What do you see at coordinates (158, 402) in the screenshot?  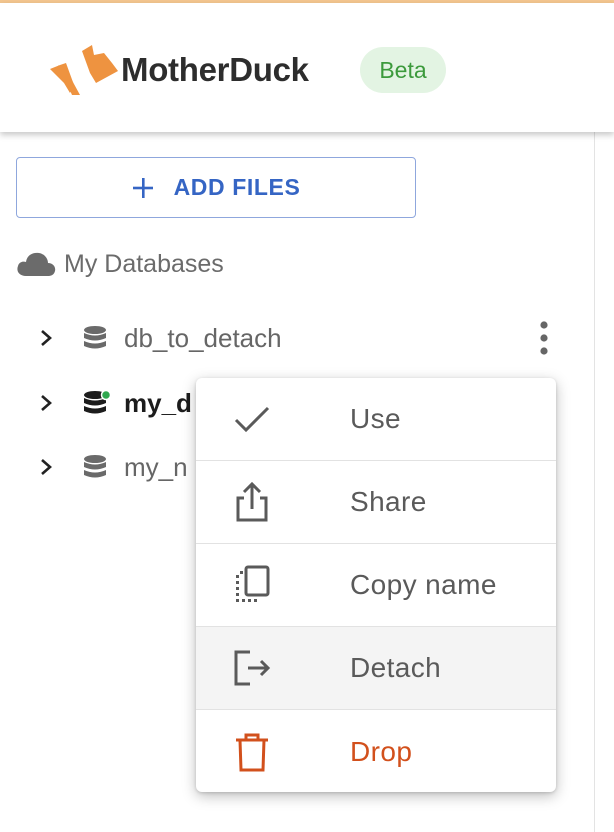 I see `database-name: my_d` at bounding box center [158, 402].